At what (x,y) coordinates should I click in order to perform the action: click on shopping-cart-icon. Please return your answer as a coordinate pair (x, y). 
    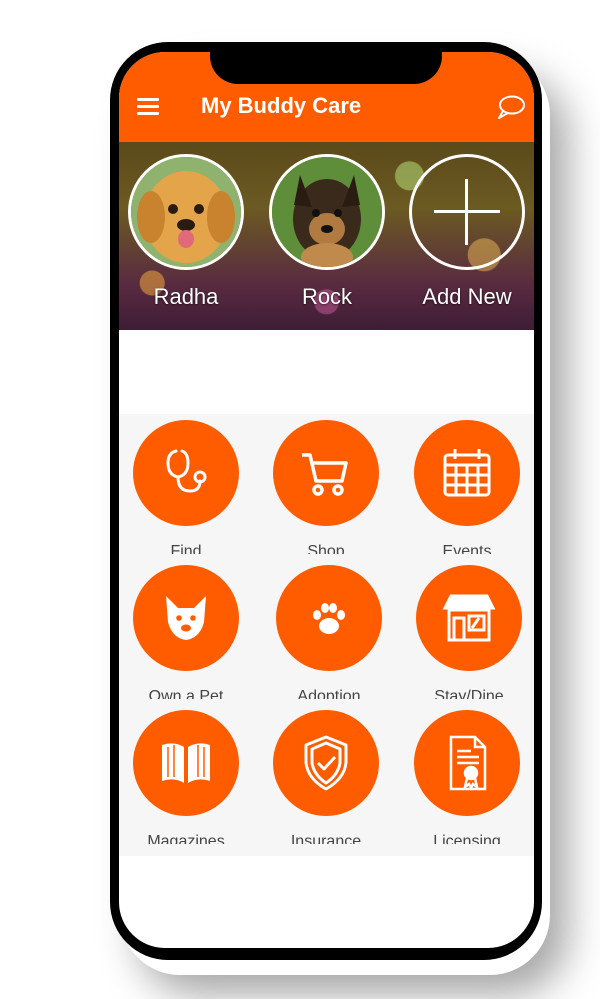
    Looking at the image, I should click on (325, 474).